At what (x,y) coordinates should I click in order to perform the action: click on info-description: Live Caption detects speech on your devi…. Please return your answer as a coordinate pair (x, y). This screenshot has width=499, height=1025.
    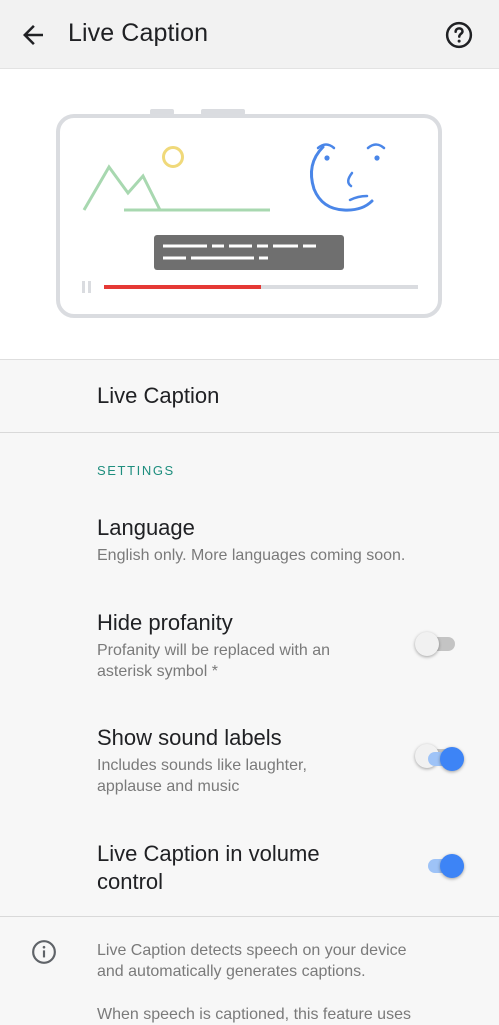
    Looking at the image, I should click on (287, 961).